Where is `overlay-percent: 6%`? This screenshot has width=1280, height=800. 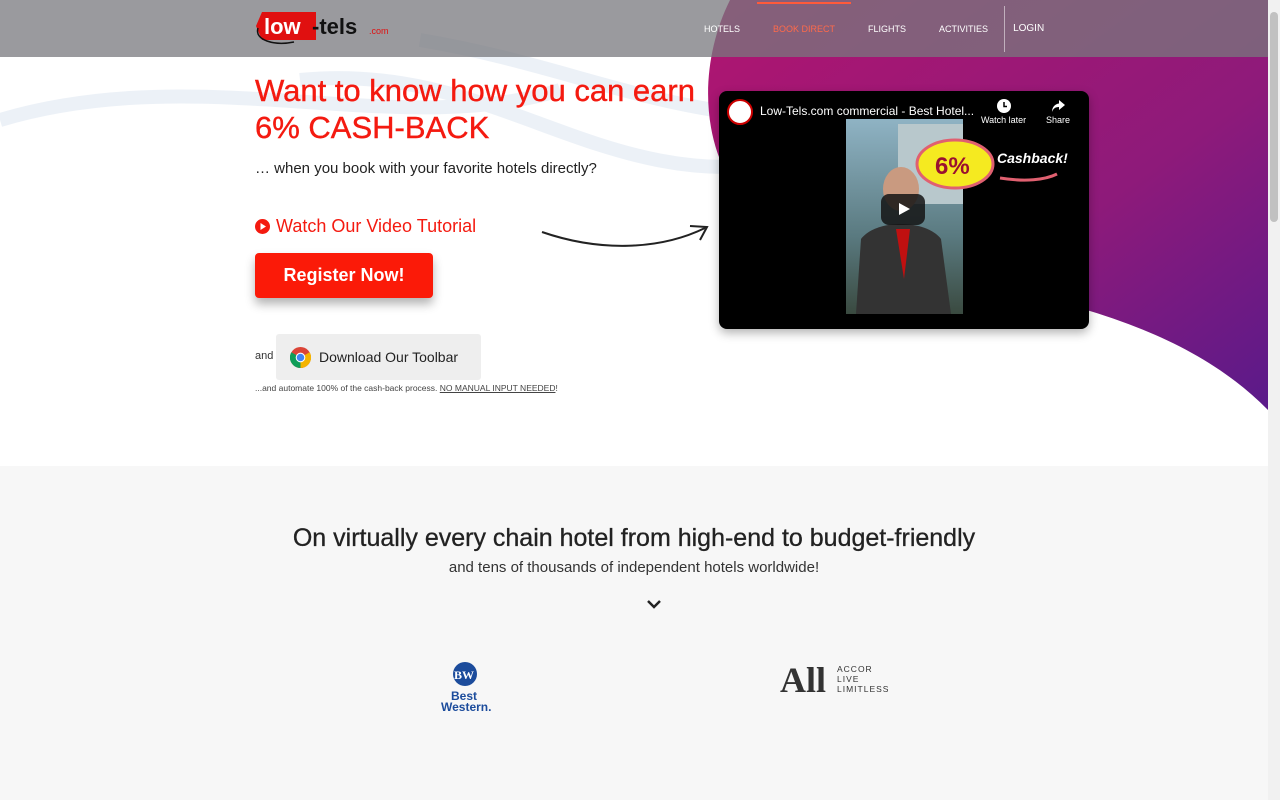 overlay-percent: 6% is located at coordinates (952, 166).